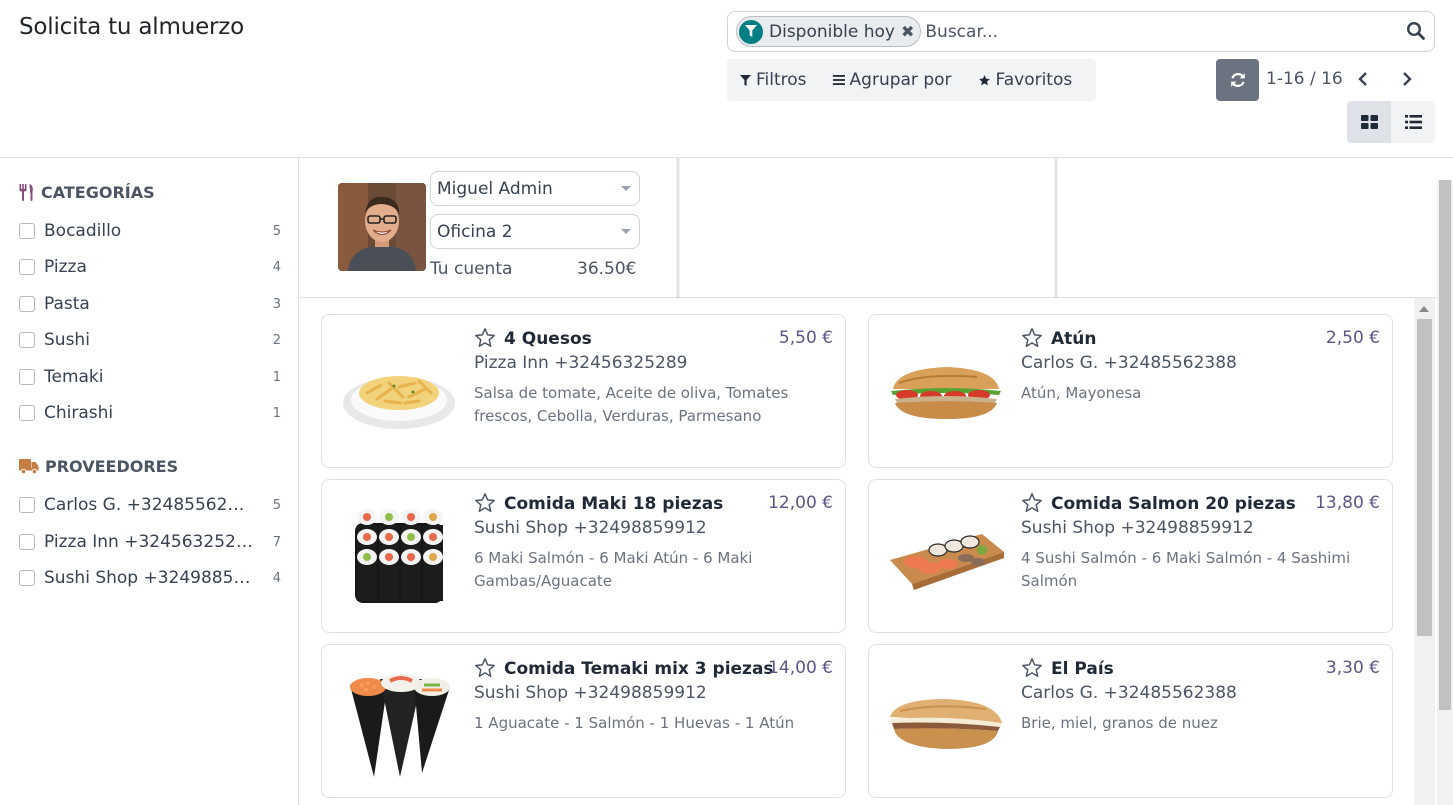  I want to click on supplier-label: Sushi Shop +32498859912, so click(149, 578).